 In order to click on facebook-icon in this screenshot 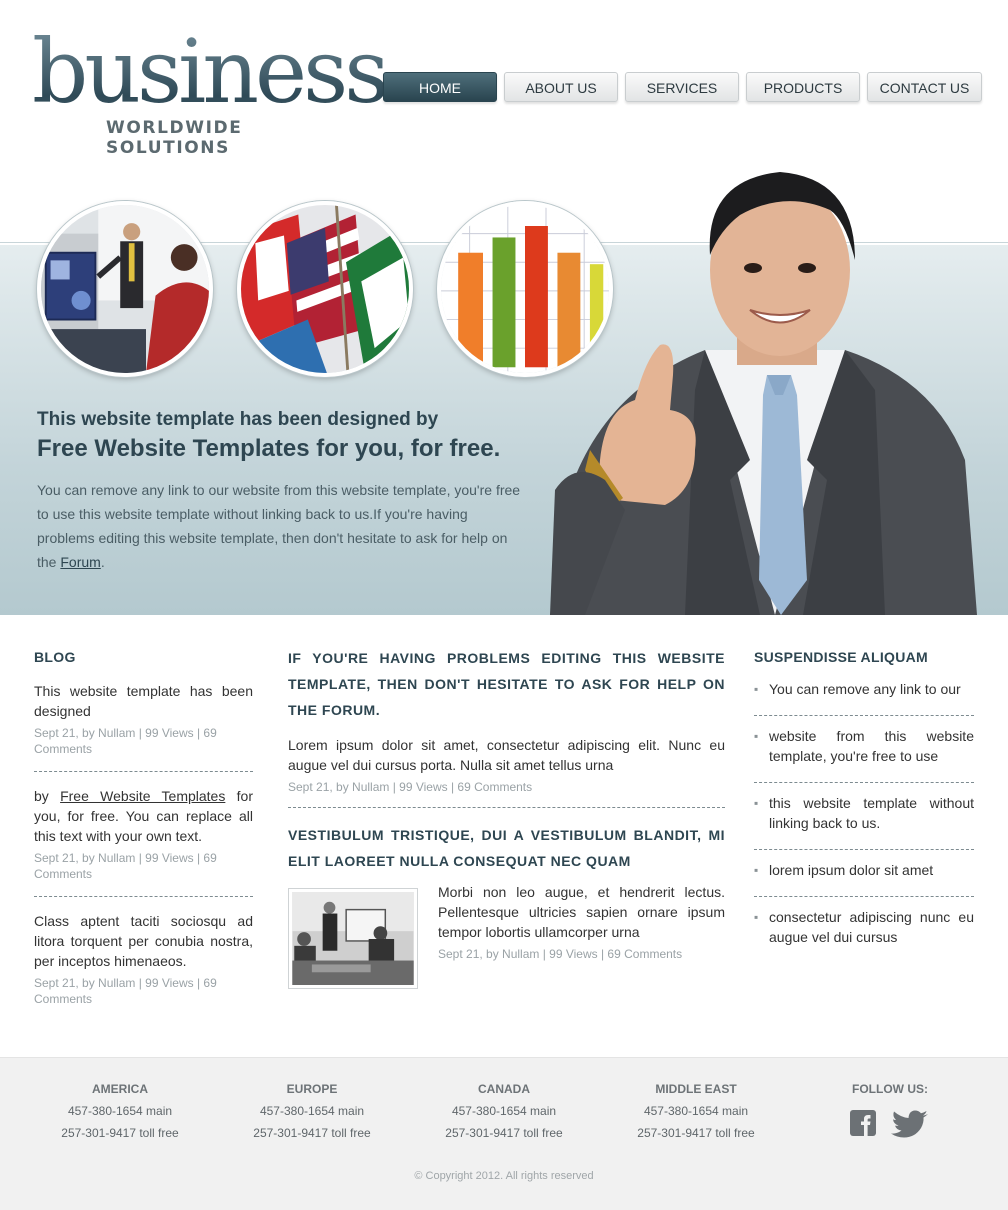, I will do `click(863, 1123)`.